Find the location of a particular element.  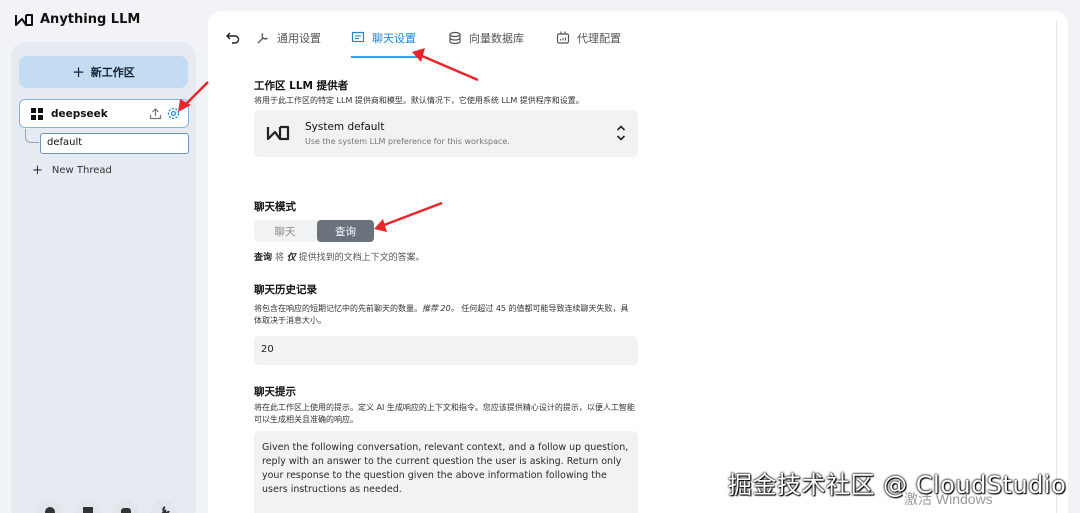

hint-tail: 提供找到的文档上下文的答案。 is located at coordinates (360, 258).